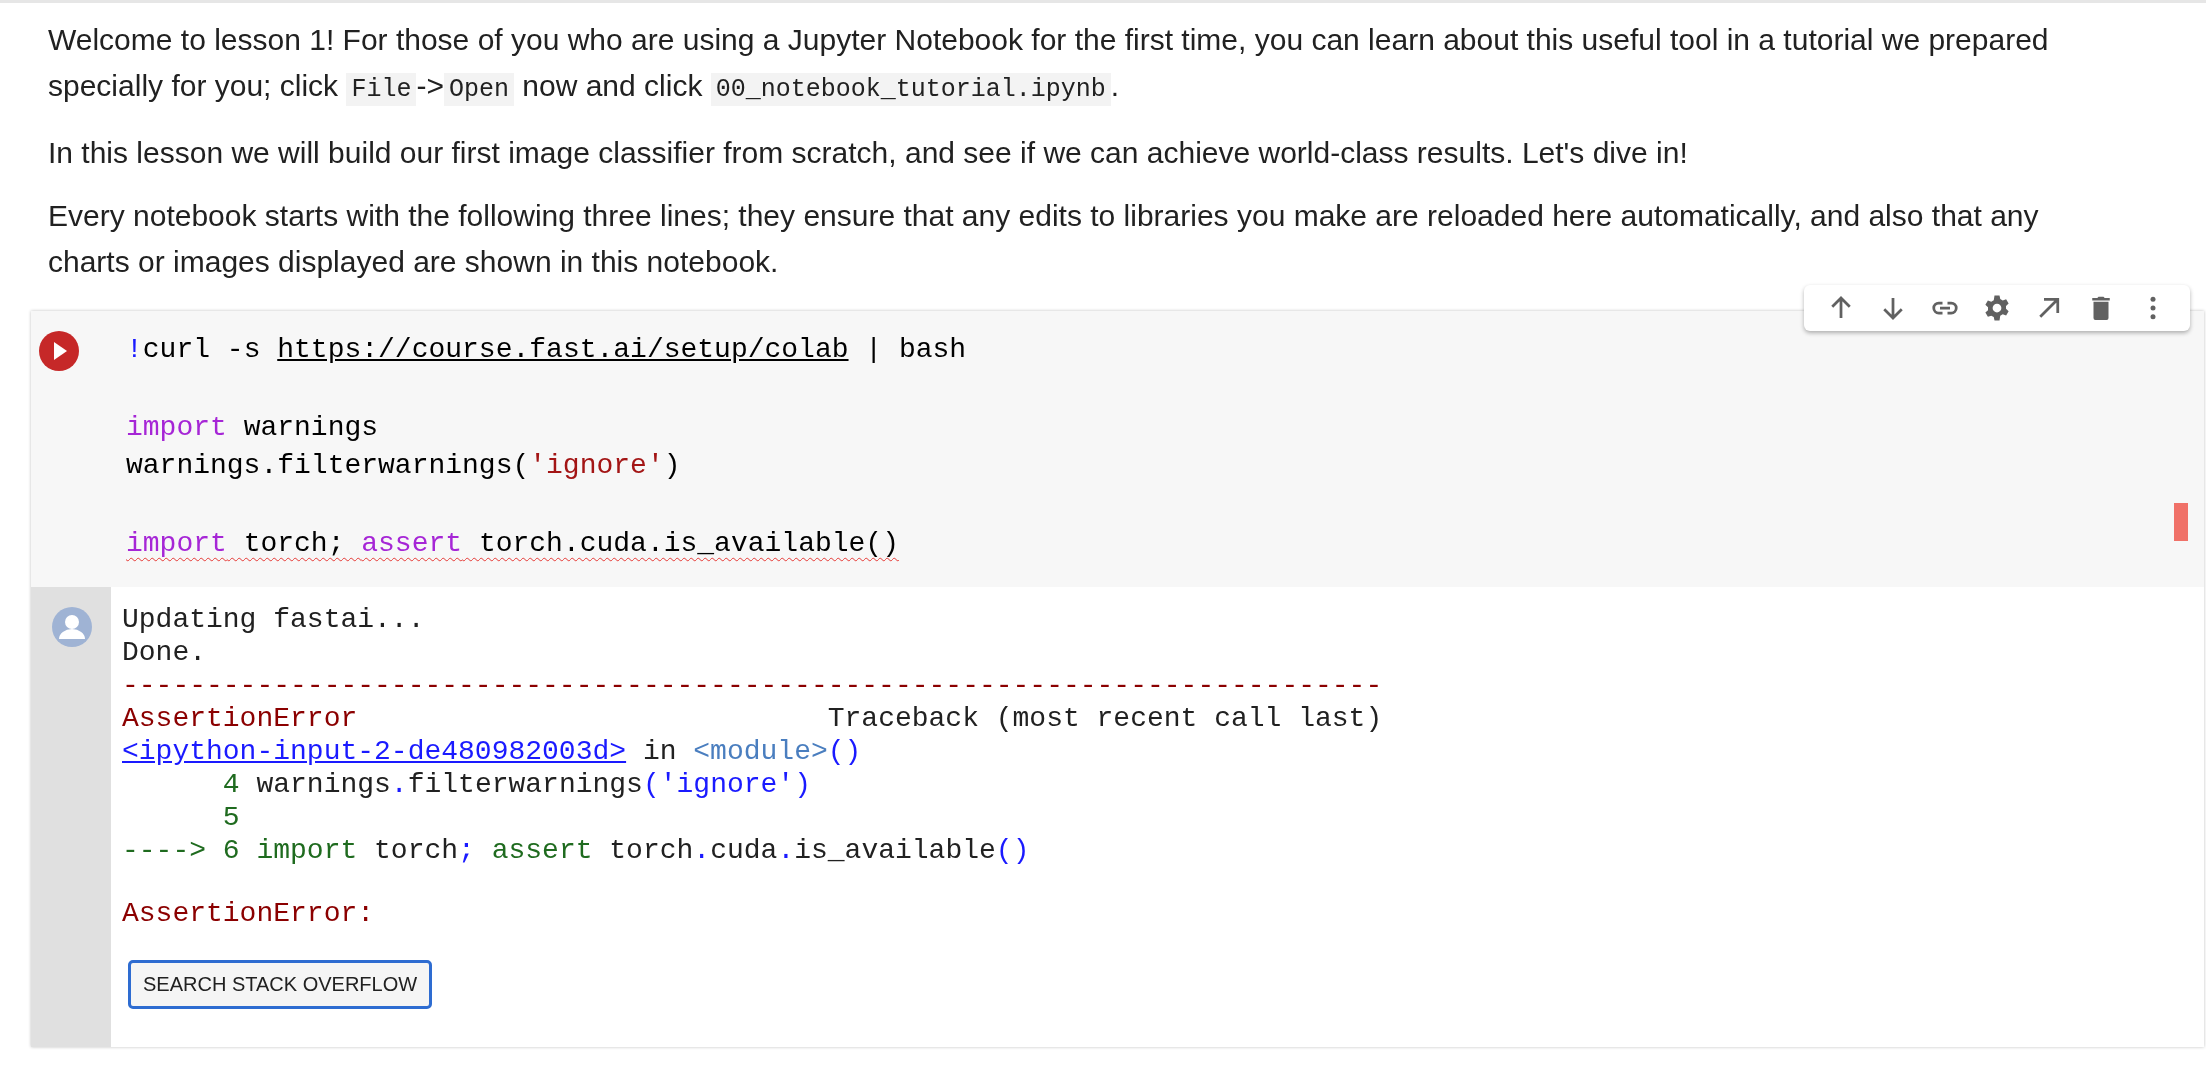 The image size is (2206, 1068). Describe the element at coordinates (596, 465) in the screenshot. I see `string-literal: 'ignore'` at that location.